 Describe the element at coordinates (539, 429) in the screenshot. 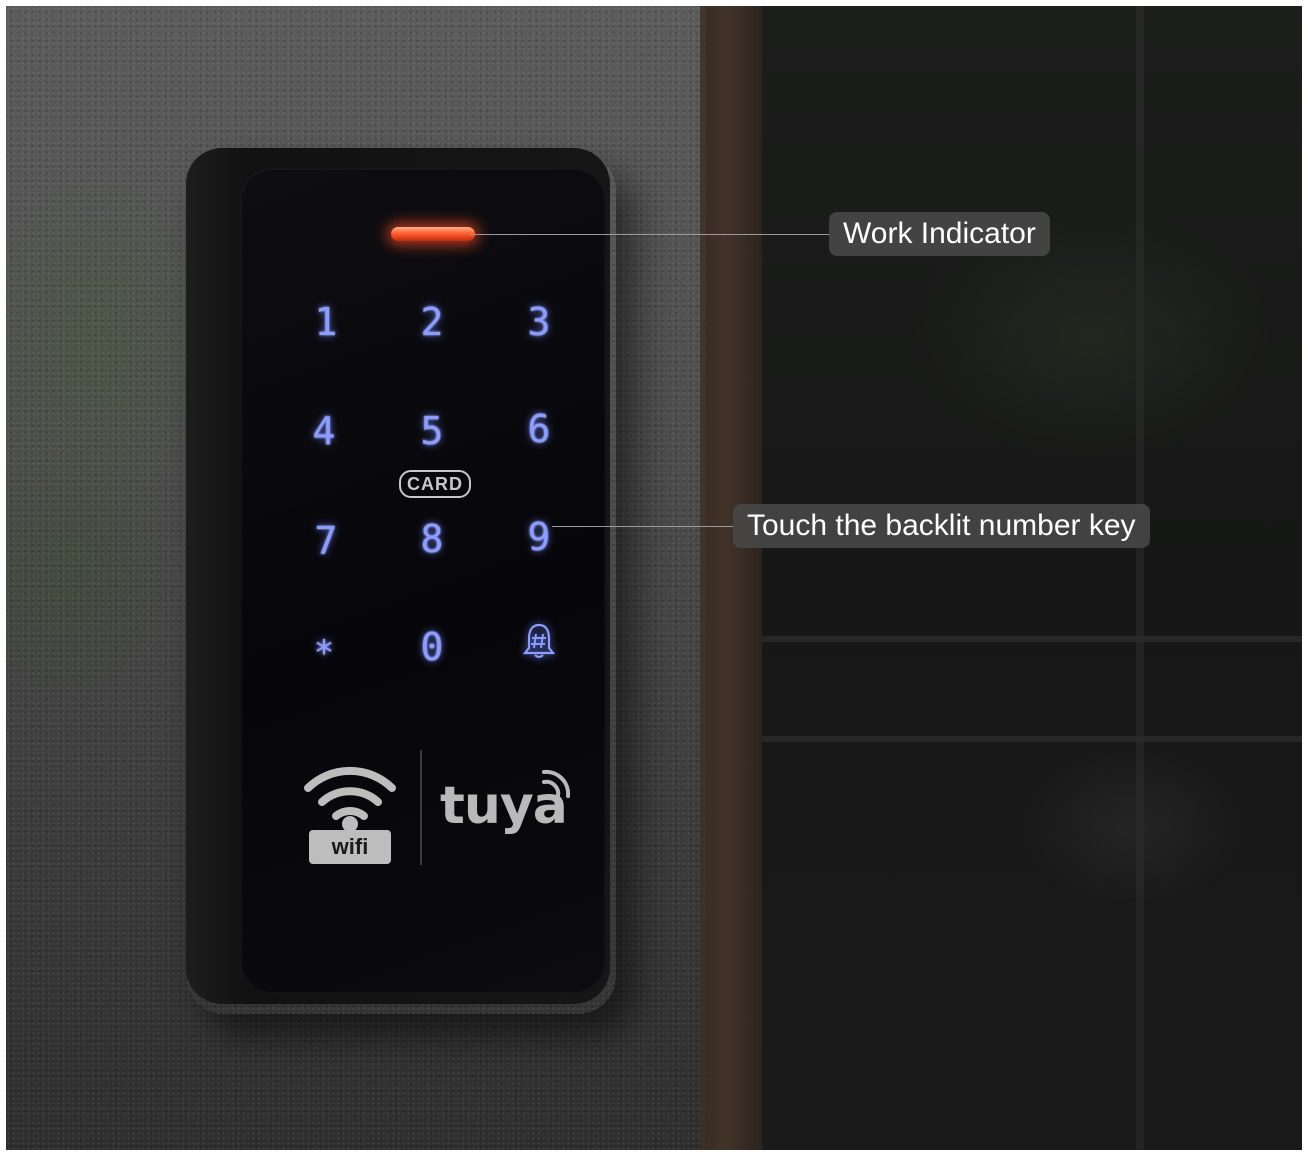

I see `key-6: 6` at that location.